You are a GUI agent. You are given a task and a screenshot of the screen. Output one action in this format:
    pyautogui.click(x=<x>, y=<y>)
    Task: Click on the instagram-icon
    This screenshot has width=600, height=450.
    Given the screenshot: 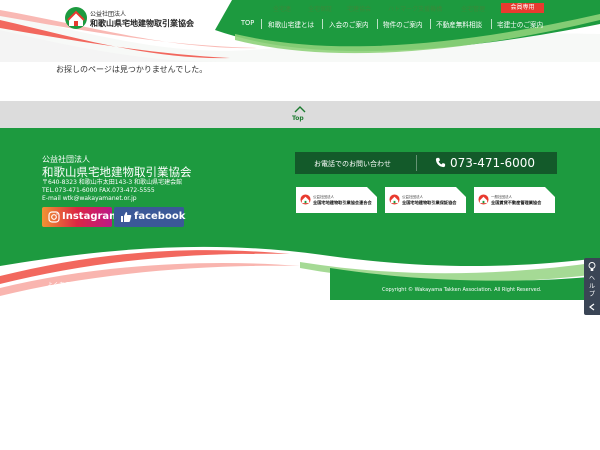 What is the action you would take?
    pyautogui.click(x=54, y=217)
    